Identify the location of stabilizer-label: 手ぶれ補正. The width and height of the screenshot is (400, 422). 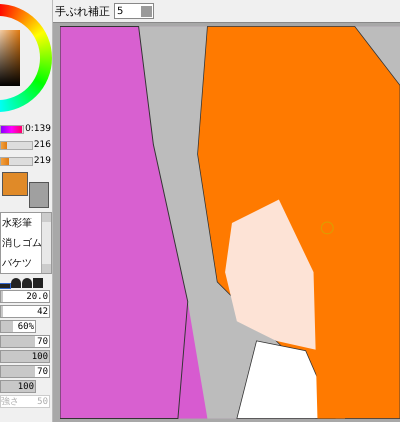
(82, 11).